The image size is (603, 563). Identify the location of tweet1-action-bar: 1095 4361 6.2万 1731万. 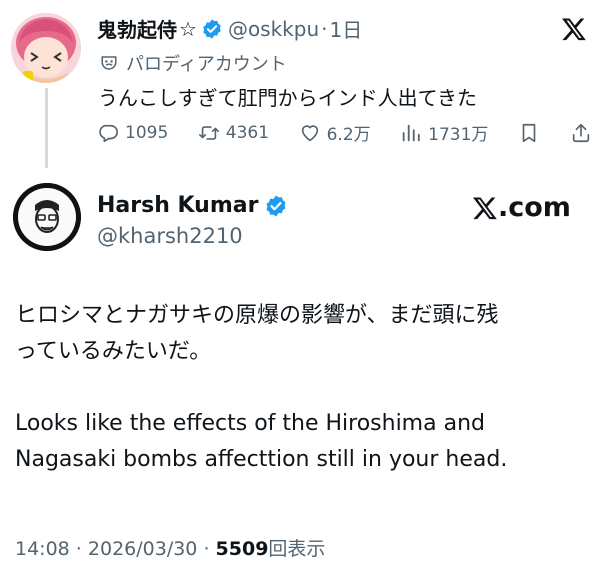
(344, 132).